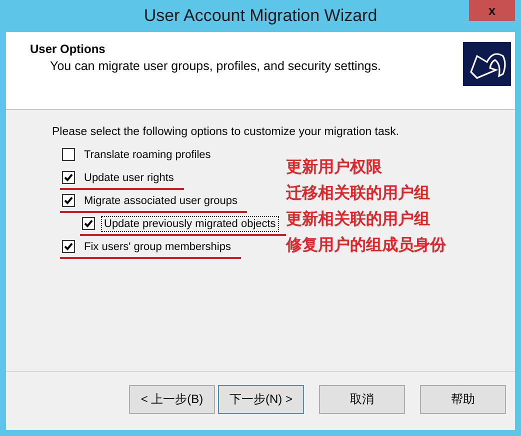 The image size is (521, 436). What do you see at coordinates (463, 399) in the screenshot?
I see `wizard-button: 帮助` at bounding box center [463, 399].